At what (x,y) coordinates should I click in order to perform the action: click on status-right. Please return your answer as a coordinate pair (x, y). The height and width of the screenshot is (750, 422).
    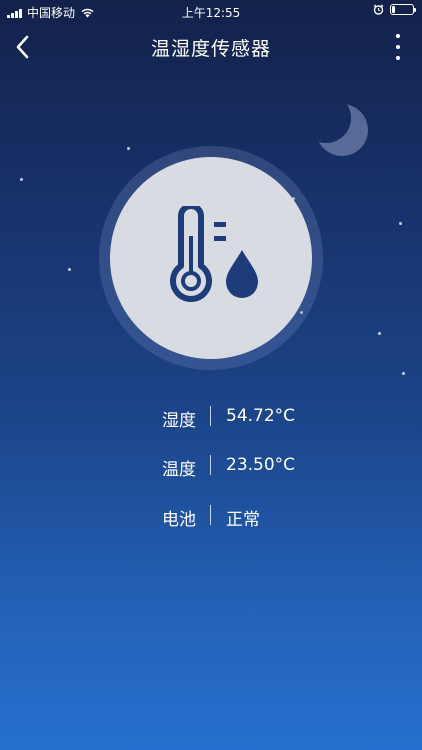
    Looking at the image, I should click on (394, 9).